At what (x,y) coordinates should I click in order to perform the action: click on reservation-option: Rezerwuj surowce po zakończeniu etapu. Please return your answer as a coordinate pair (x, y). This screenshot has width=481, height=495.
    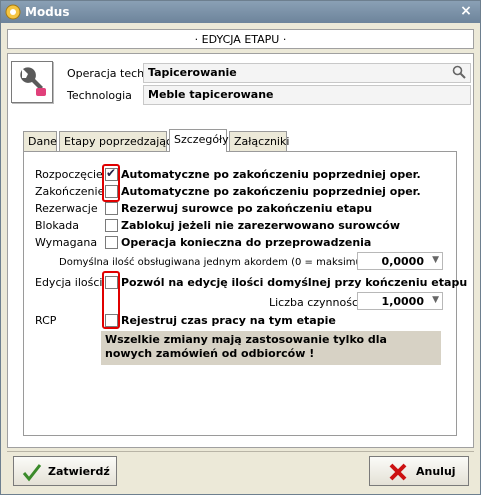
    Looking at the image, I should click on (246, 208).